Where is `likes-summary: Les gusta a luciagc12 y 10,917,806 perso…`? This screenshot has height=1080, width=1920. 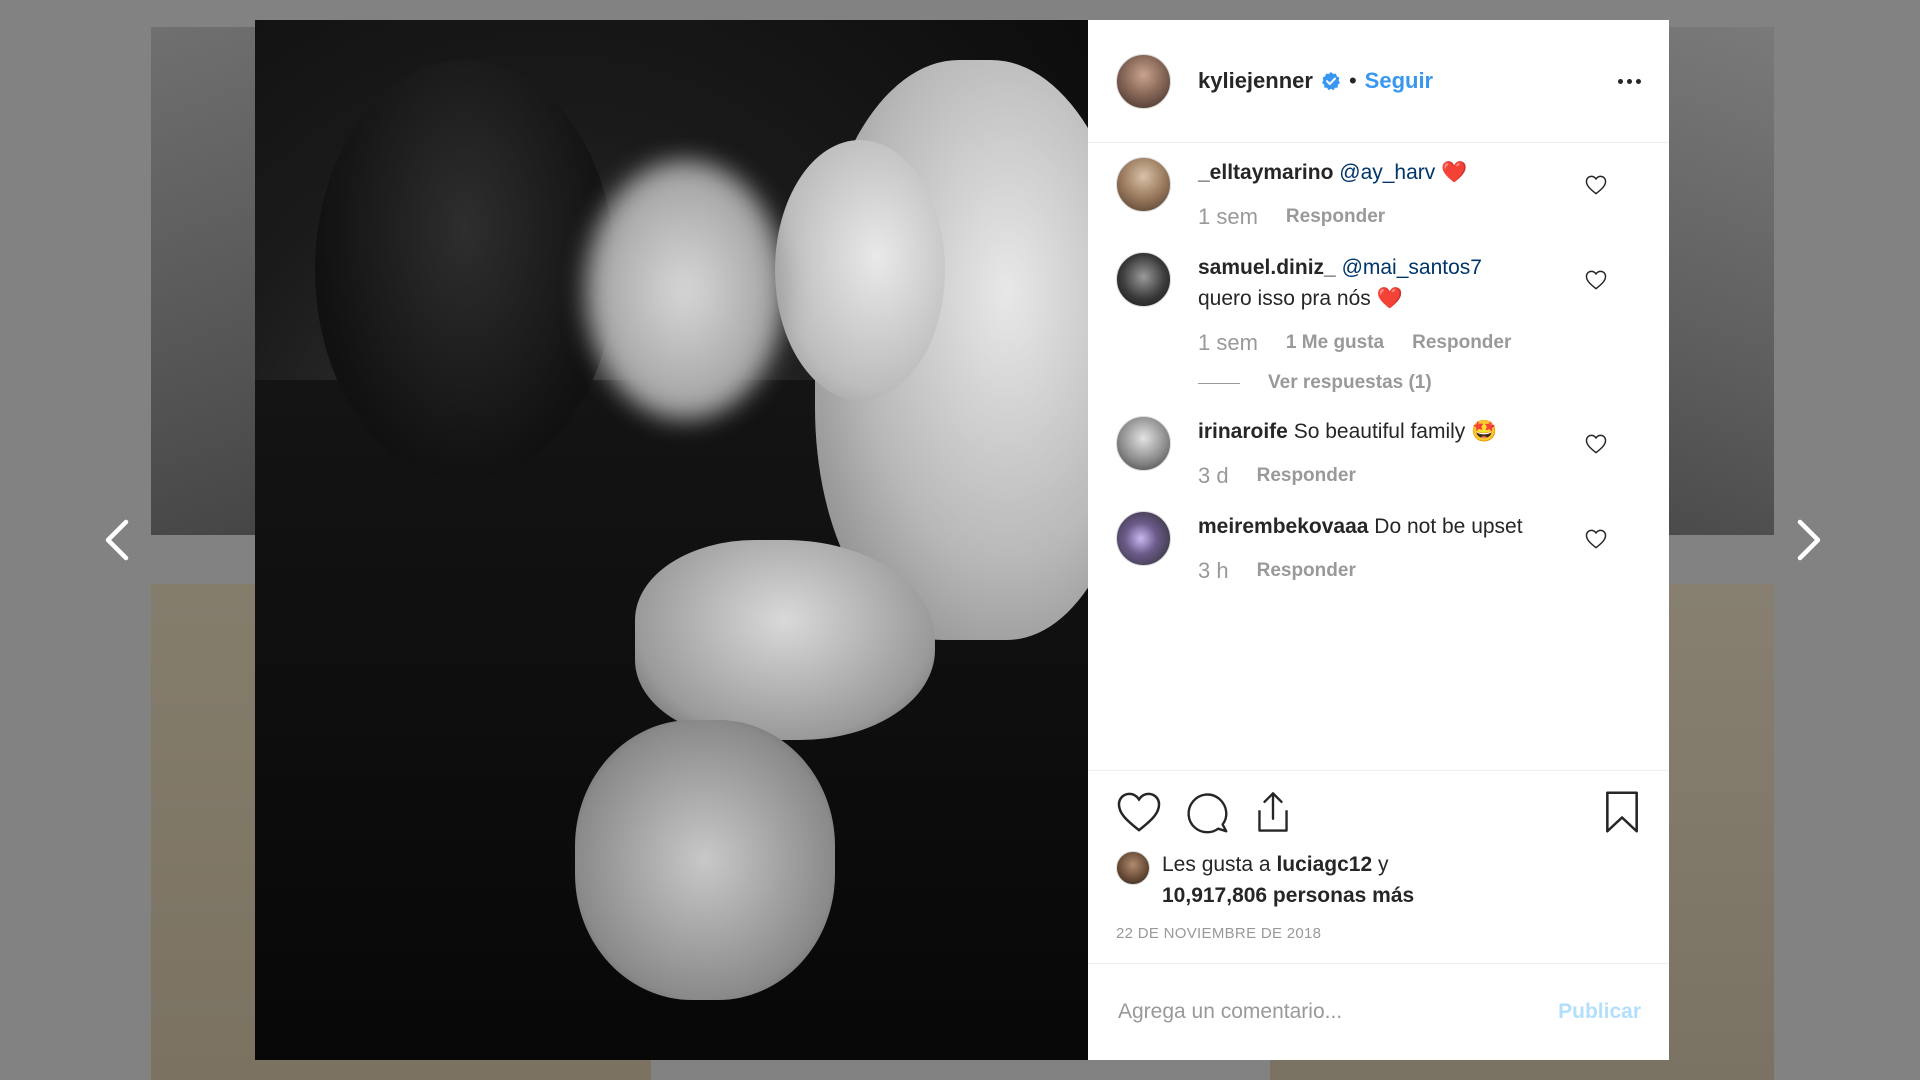
likes-summary: Les gusta a luciagc12 y 10,917,806 perso… is located at coordinates (1378, 880).